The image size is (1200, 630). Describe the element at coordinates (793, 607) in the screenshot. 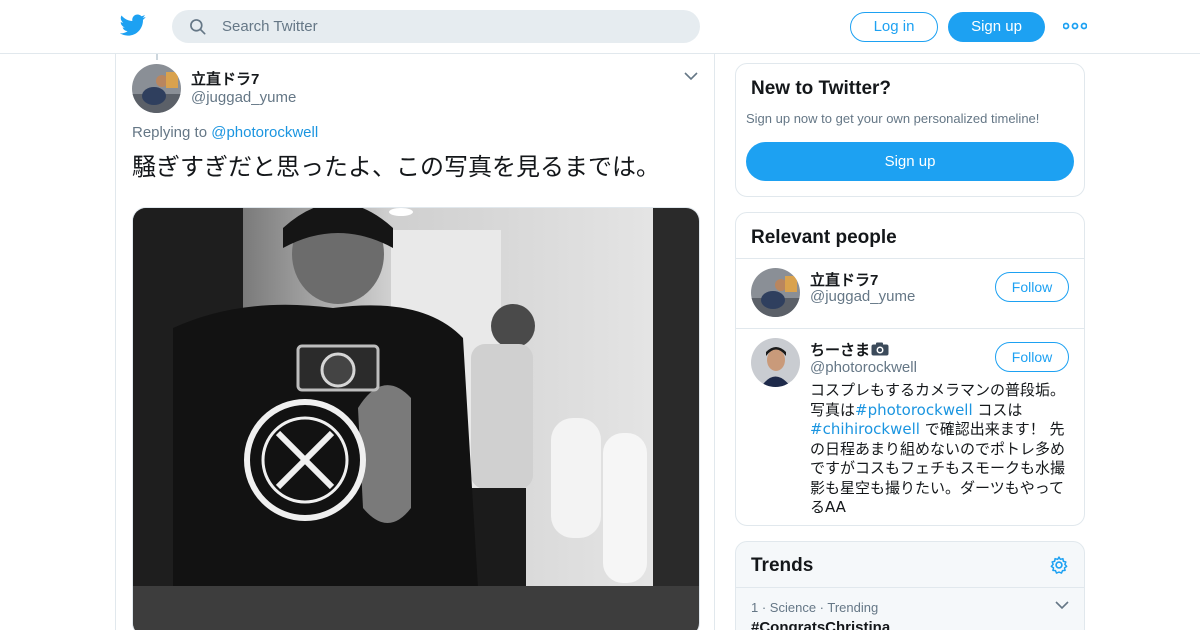

I see `trend-category: Science` at that location.